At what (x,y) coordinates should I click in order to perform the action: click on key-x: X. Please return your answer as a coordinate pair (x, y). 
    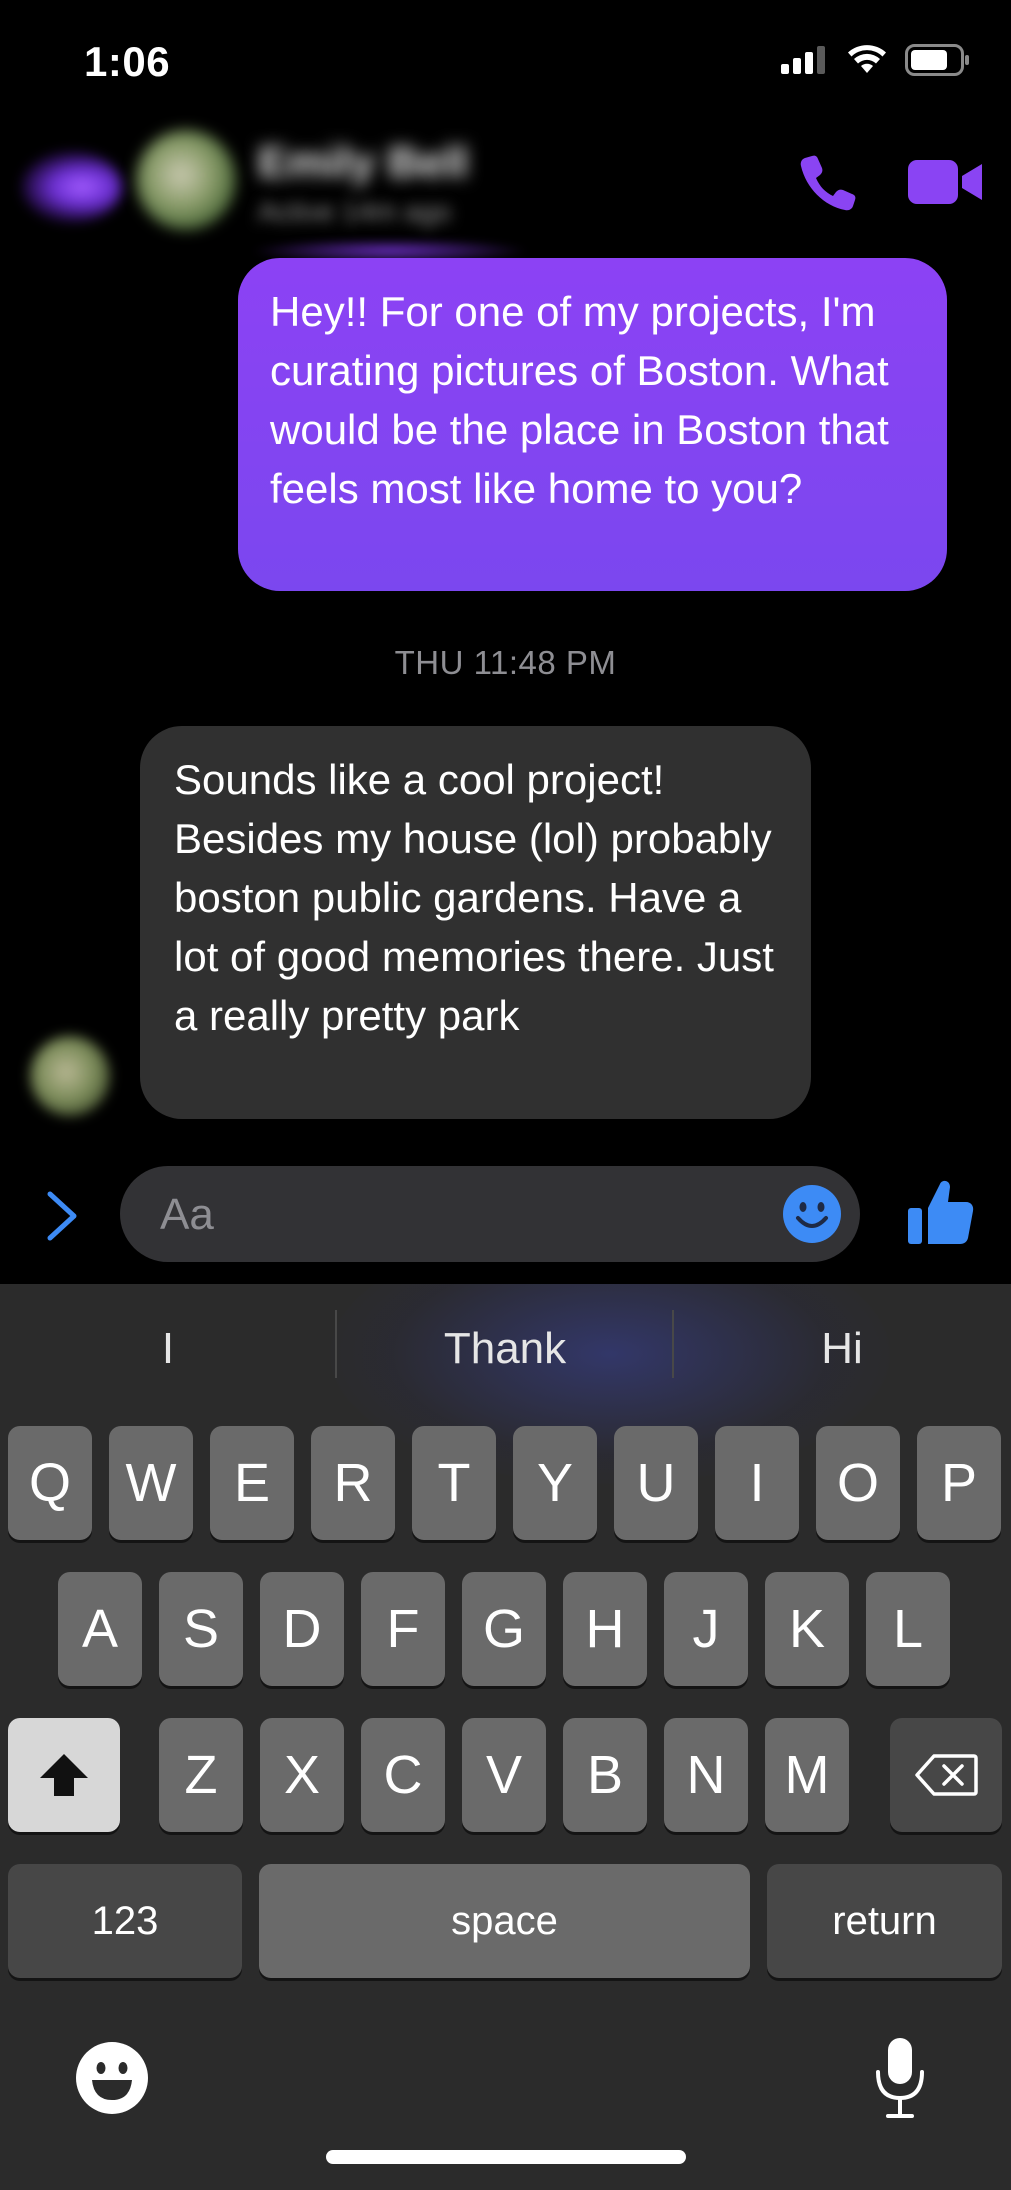
    Looking at the image, I should click on (302, 1775).